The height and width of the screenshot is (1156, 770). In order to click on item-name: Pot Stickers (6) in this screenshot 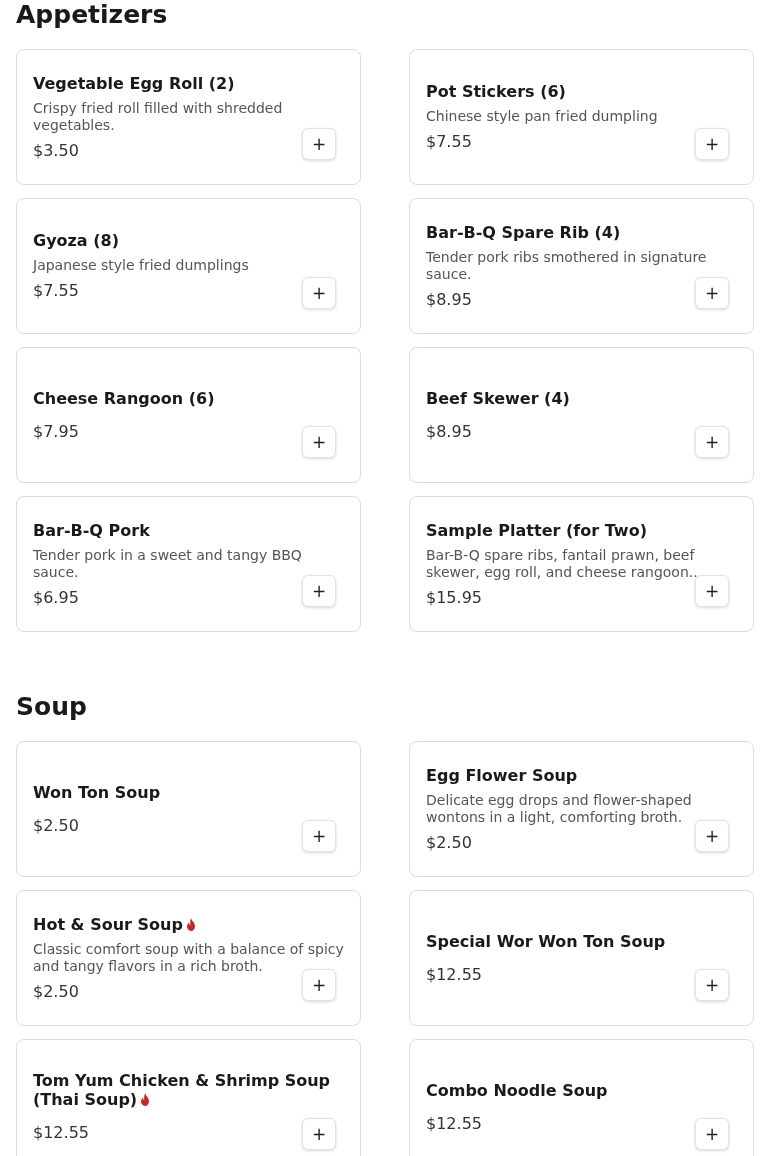, I will do `click(496, 91)`.